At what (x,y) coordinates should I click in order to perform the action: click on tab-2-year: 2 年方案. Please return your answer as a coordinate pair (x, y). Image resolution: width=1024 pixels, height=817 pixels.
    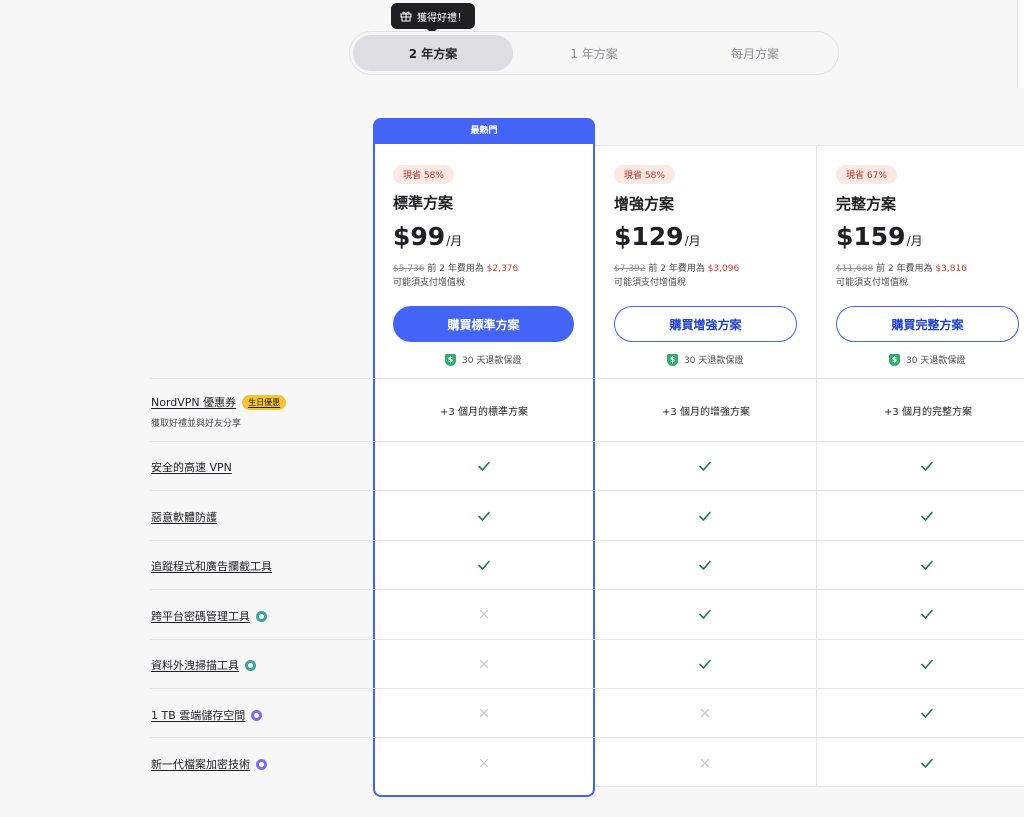
    Looking at the image, I should click on (433, 53).